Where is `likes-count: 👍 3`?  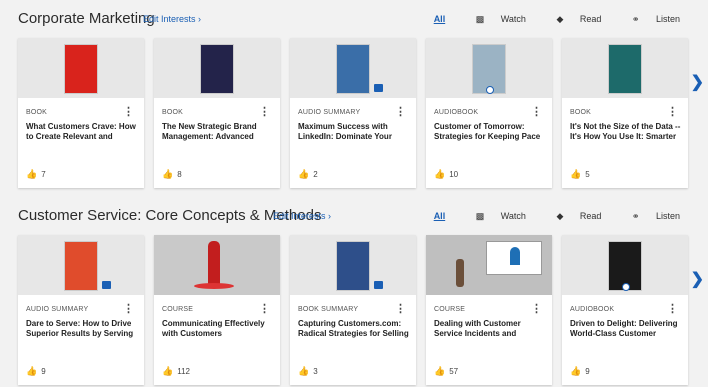
likes-count: 👍 3 is located at coordinates (308, 371).